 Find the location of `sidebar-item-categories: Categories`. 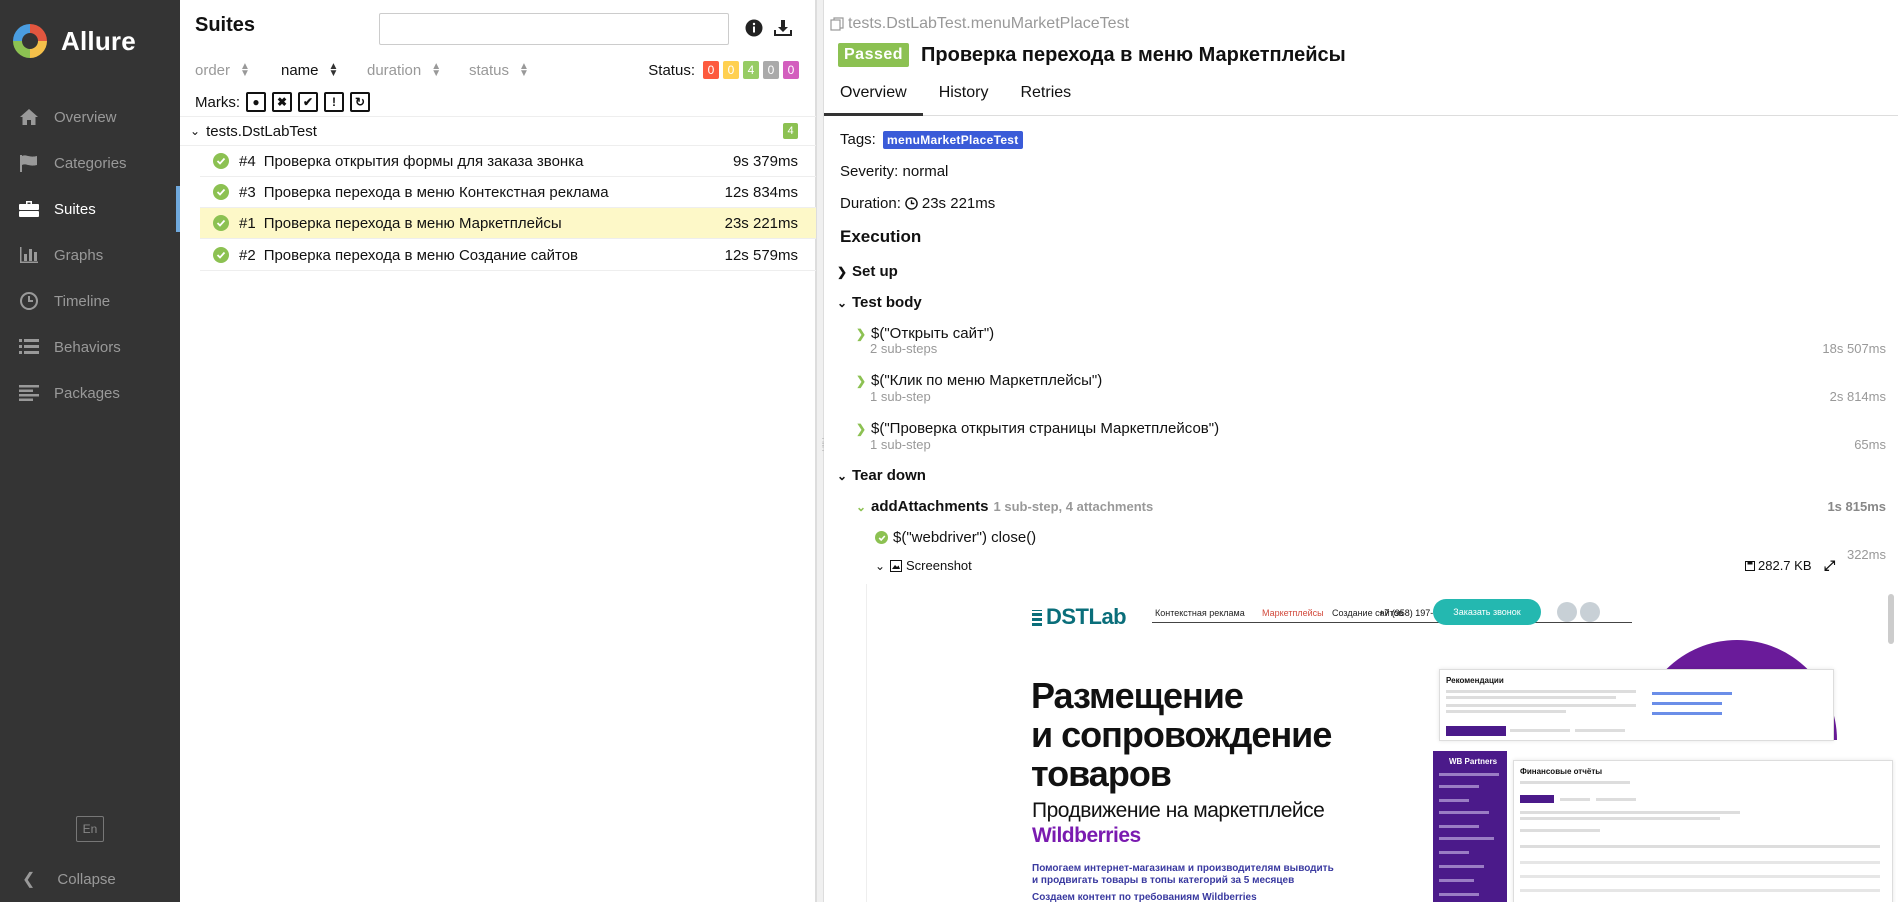

sidebar-item-categories: Categories is located at coordinates (90, 163).